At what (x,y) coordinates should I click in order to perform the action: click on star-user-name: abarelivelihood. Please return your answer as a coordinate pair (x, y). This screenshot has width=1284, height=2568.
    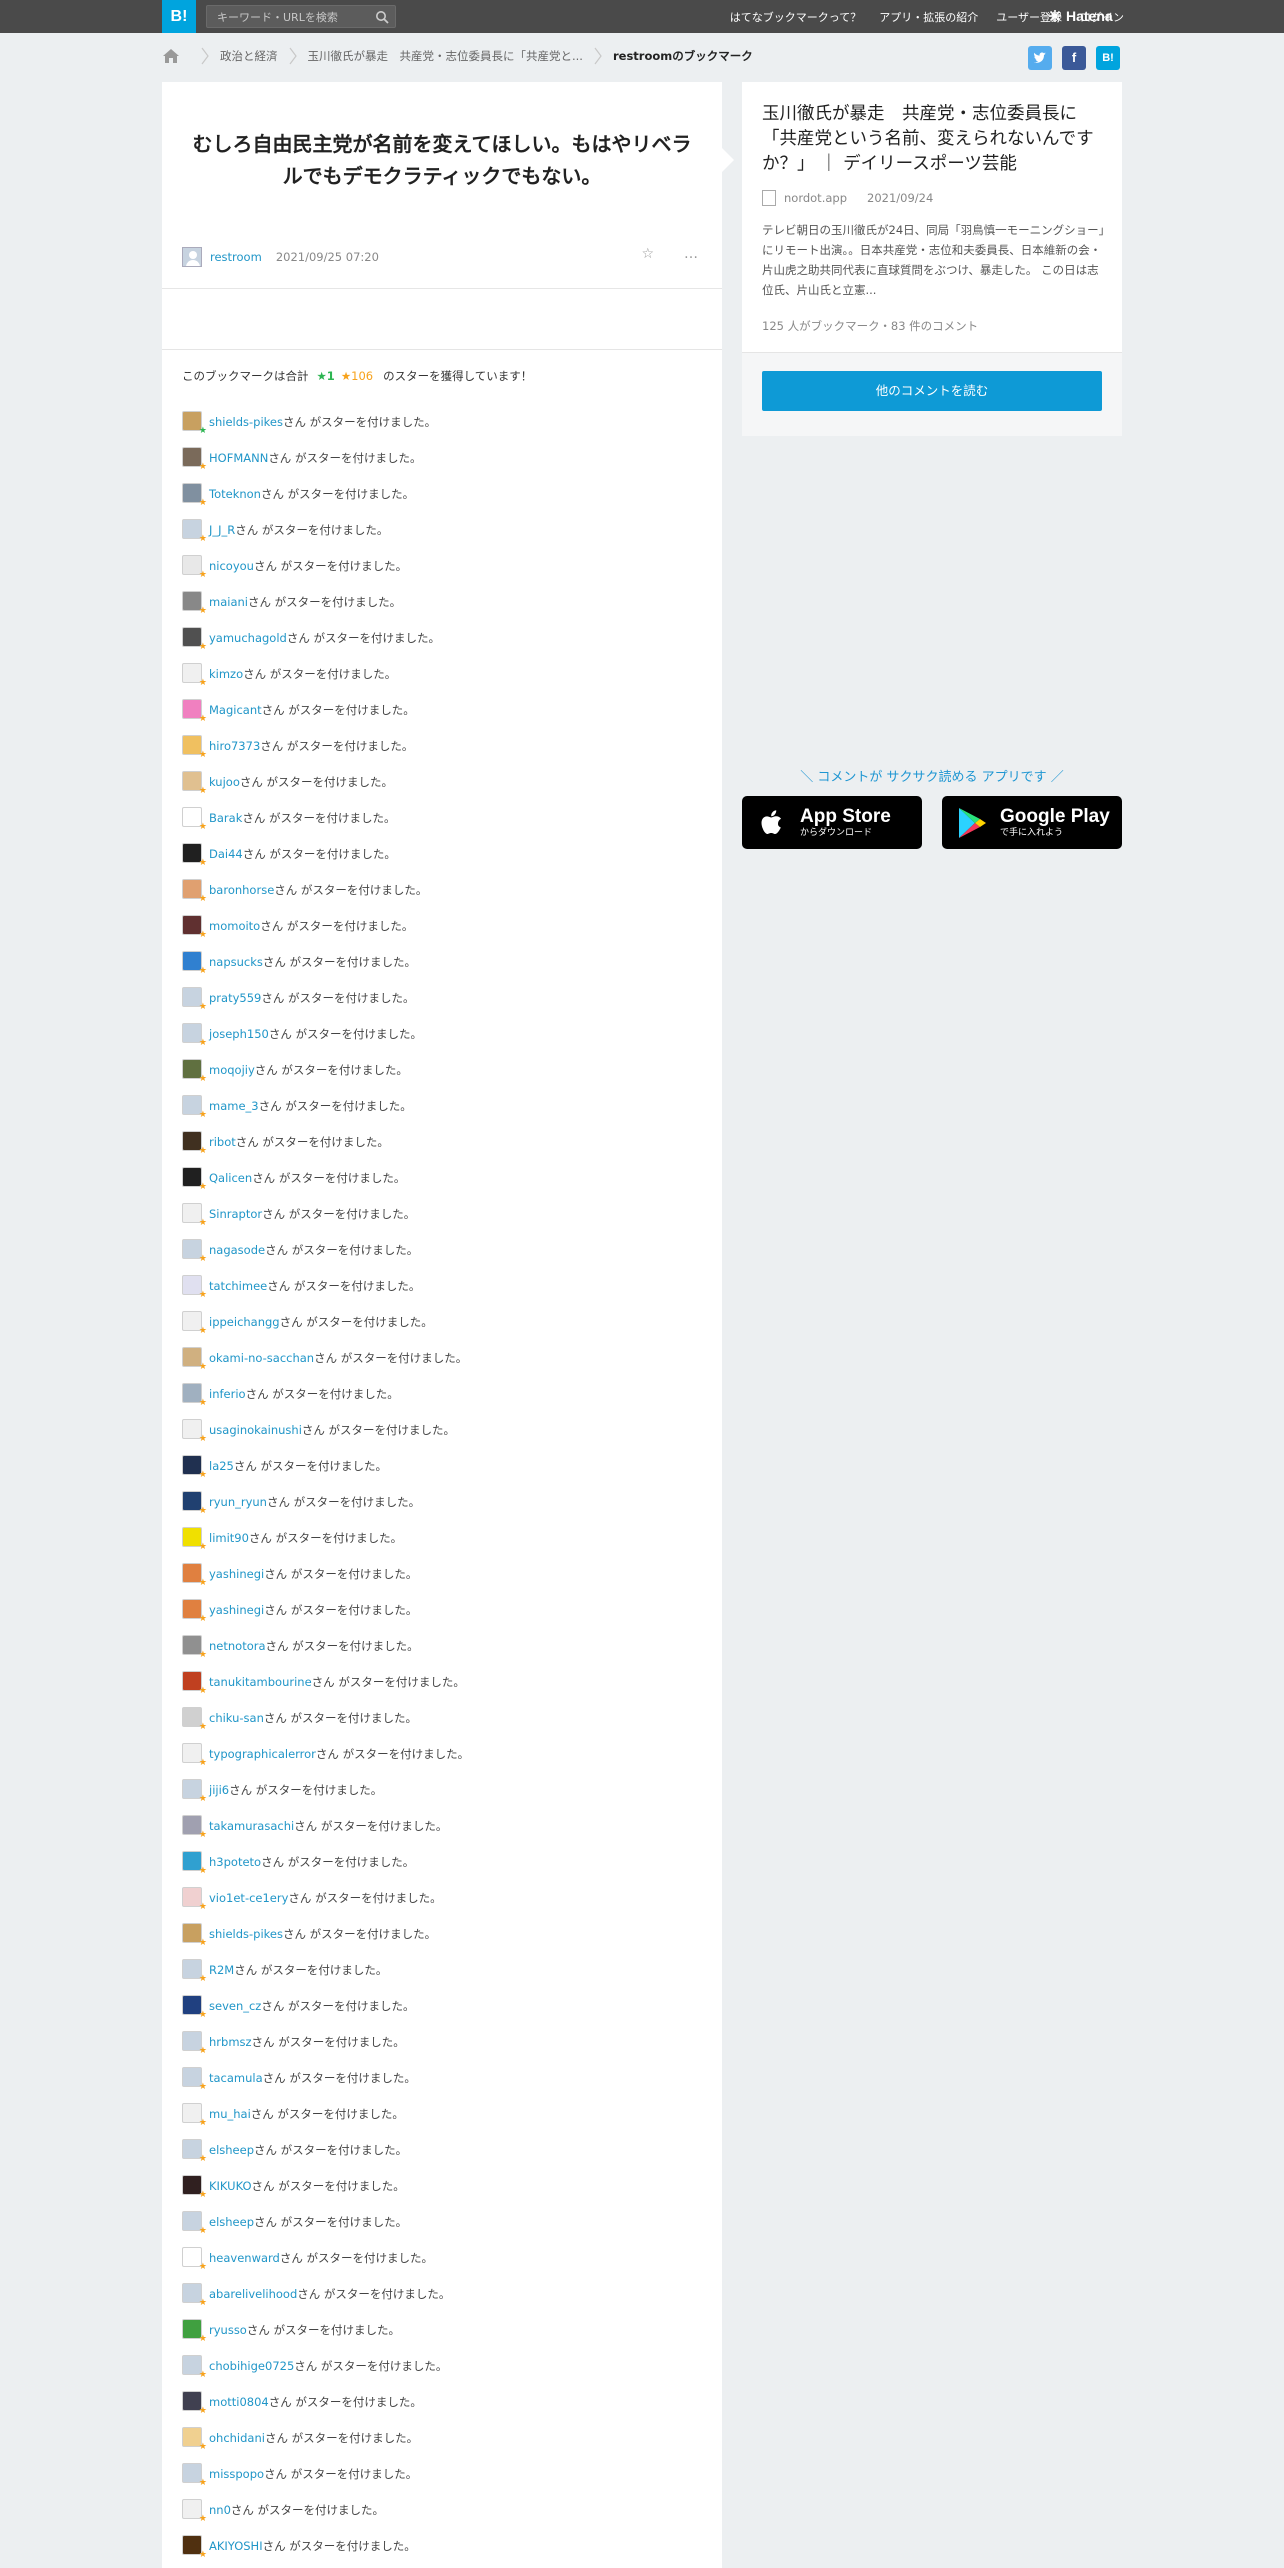
    Looking at the image, I should click on (253, 2294).